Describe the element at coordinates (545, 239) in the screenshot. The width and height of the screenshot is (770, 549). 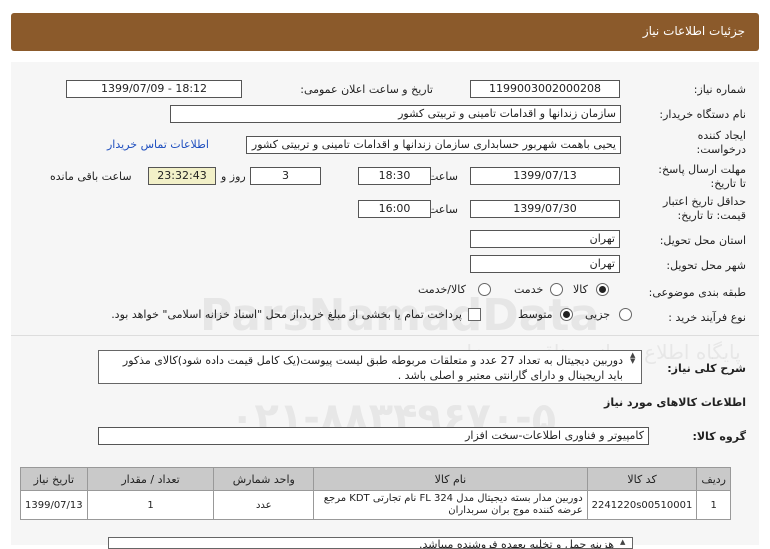
I see `province-field: تهران` at that location.